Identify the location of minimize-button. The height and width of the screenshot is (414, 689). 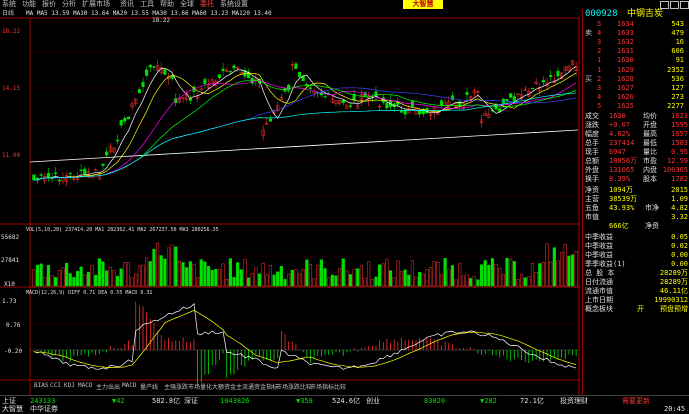
(664, 5).